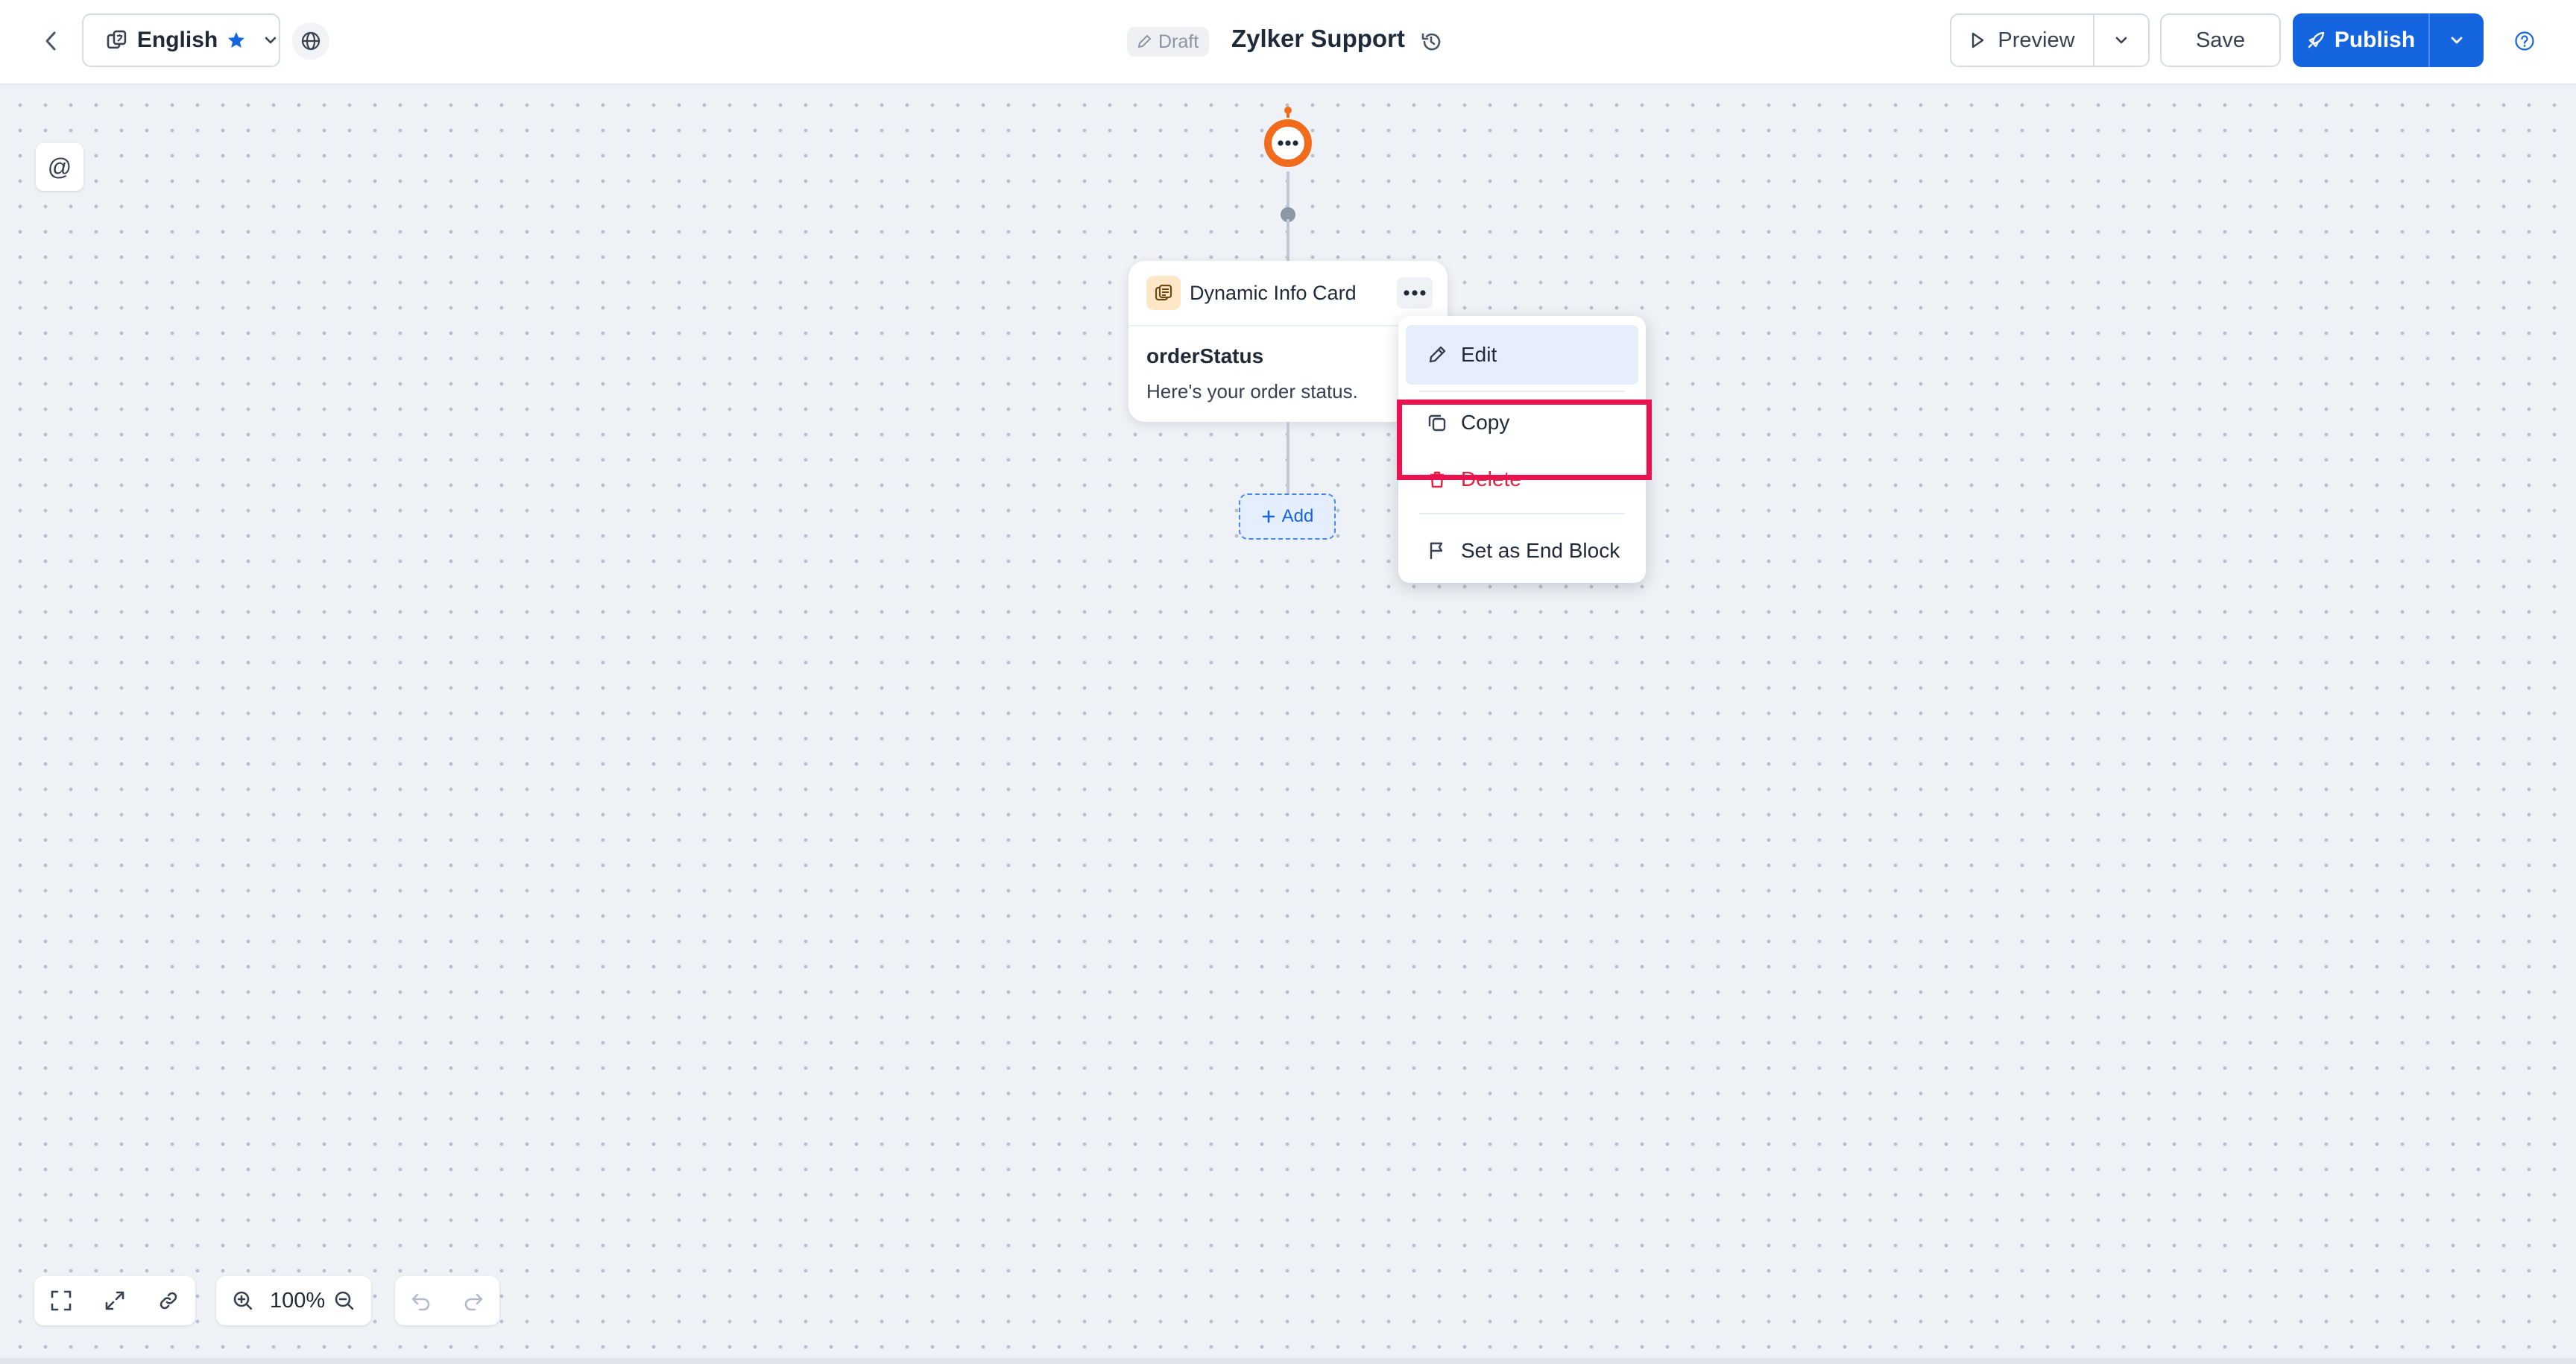 This screenshot has height=1364, width=2576. I want to click on zoom-level: 100%, so click(298, 1300).